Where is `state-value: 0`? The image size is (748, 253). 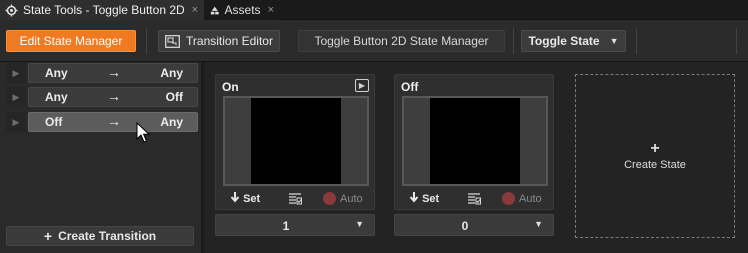 state-value: 0 is located at coordinates (465, 226).